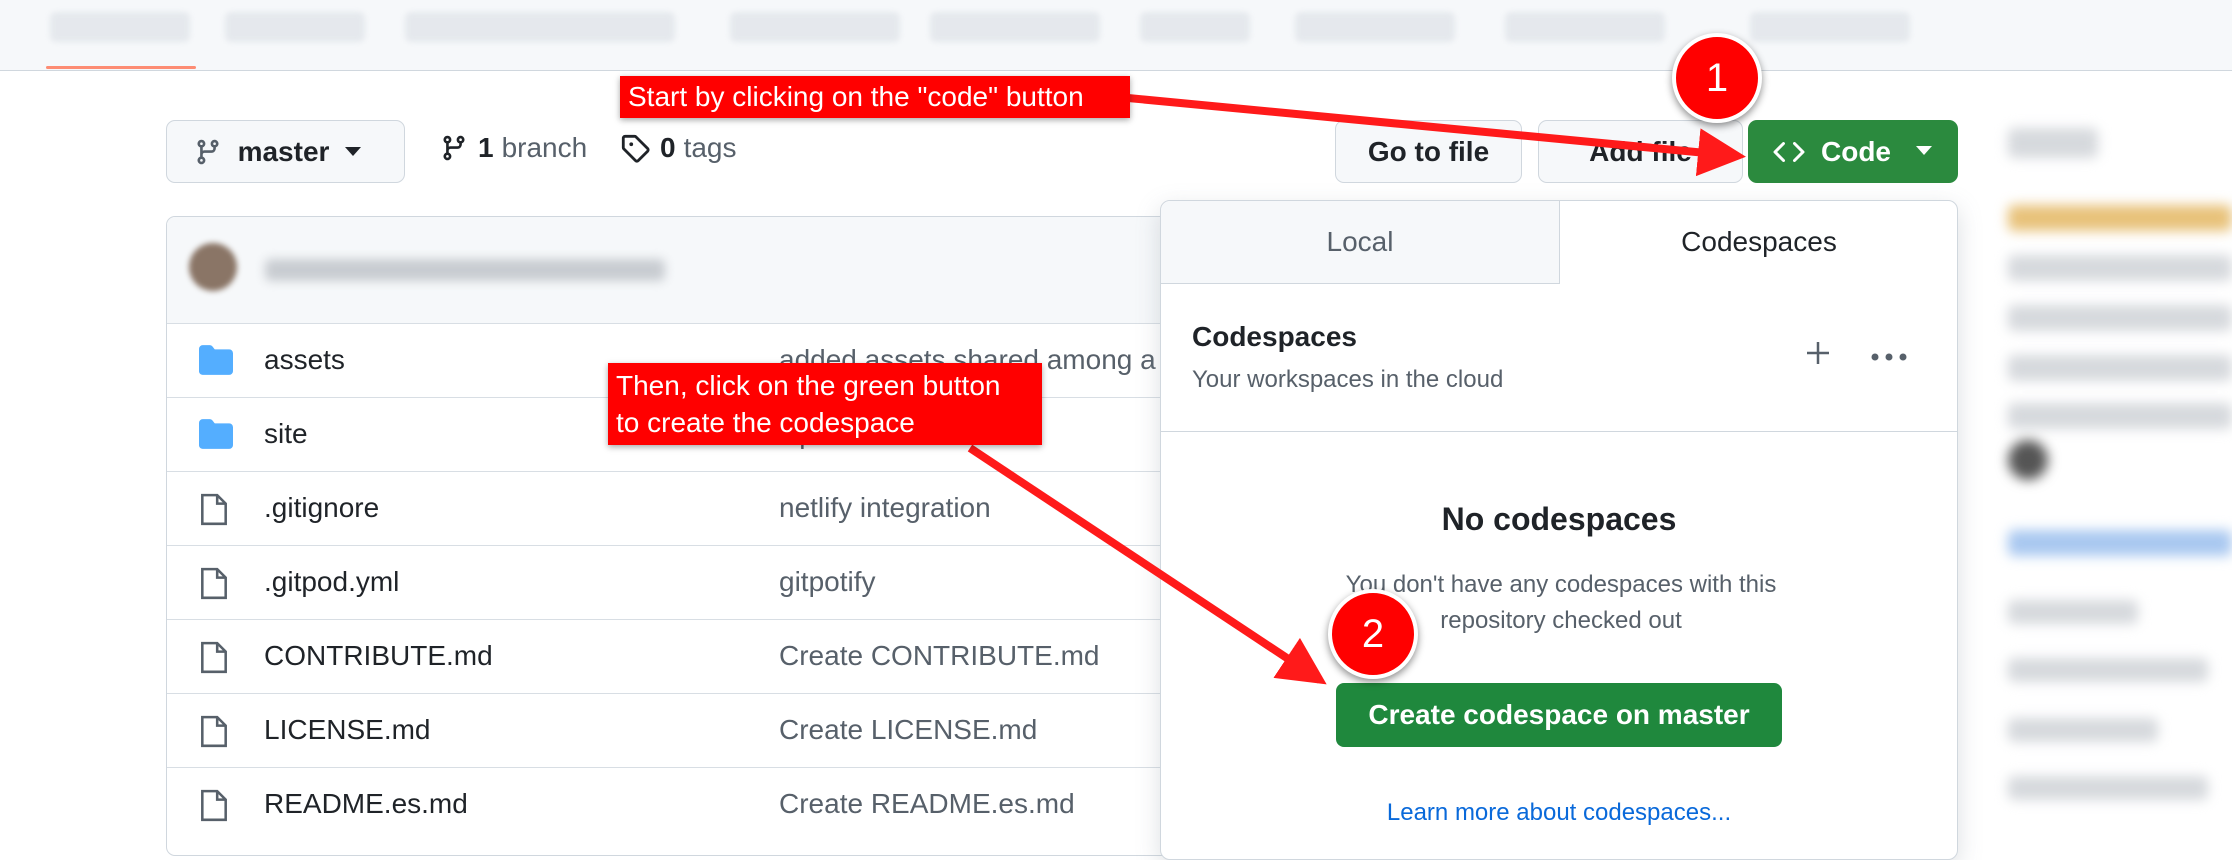  I want to click on annotation-step-1: Start by clicking on the "code" button, so click(875, 97).